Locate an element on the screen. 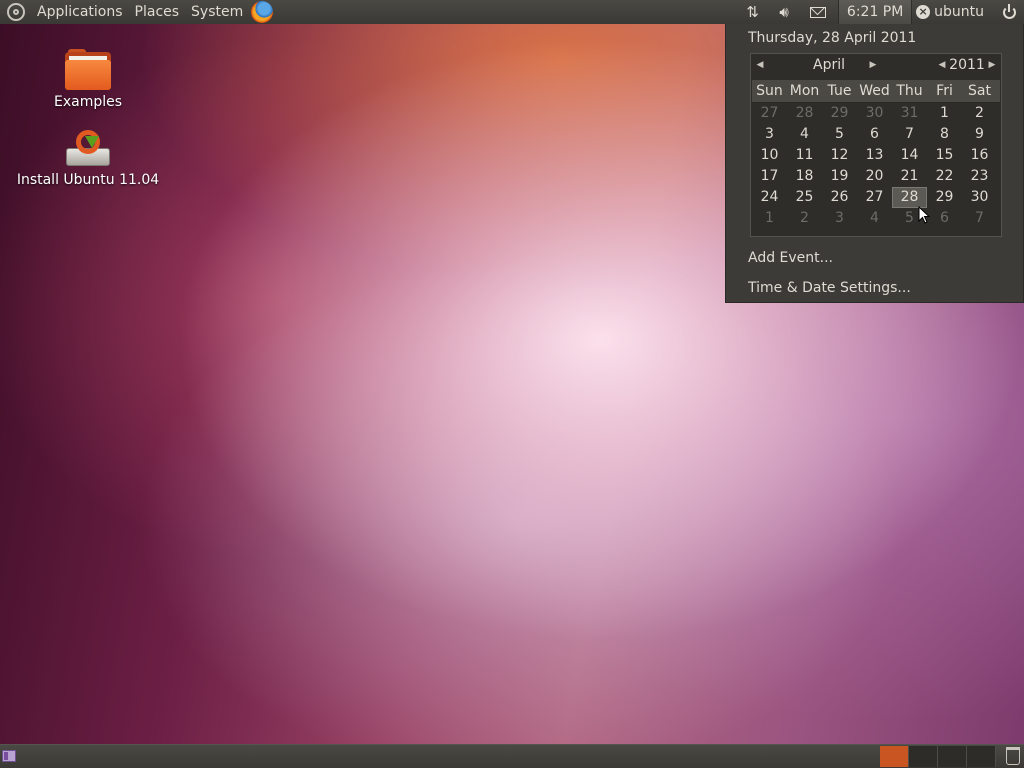 The height and width of the screenshot is (768, 1024). weekday-wed: Wed is located at coordinates (874, 91).